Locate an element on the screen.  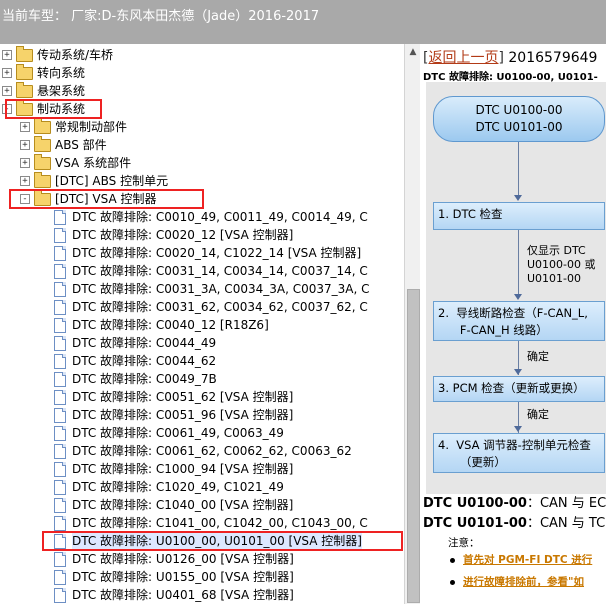
tree-doc-item: DTC 故障排除: C0020_12 [VSA 控制器] is located at coordinates (202, 235).